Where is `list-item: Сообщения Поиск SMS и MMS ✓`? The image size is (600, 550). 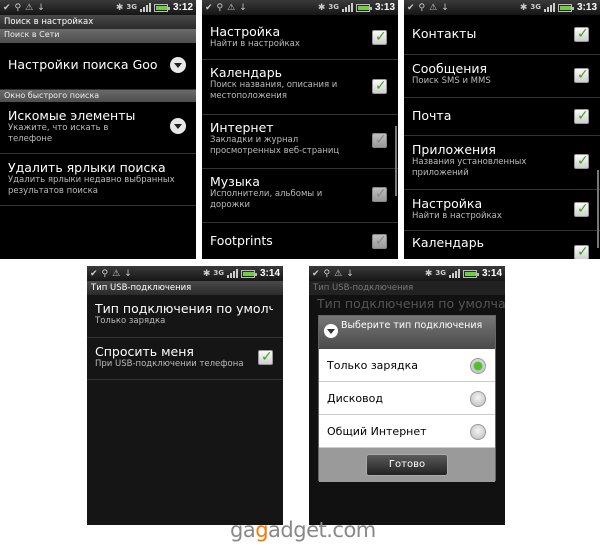
list-item: Сообщения Поиск SMS и MMS ✓ is located at coordinates (502, 76).